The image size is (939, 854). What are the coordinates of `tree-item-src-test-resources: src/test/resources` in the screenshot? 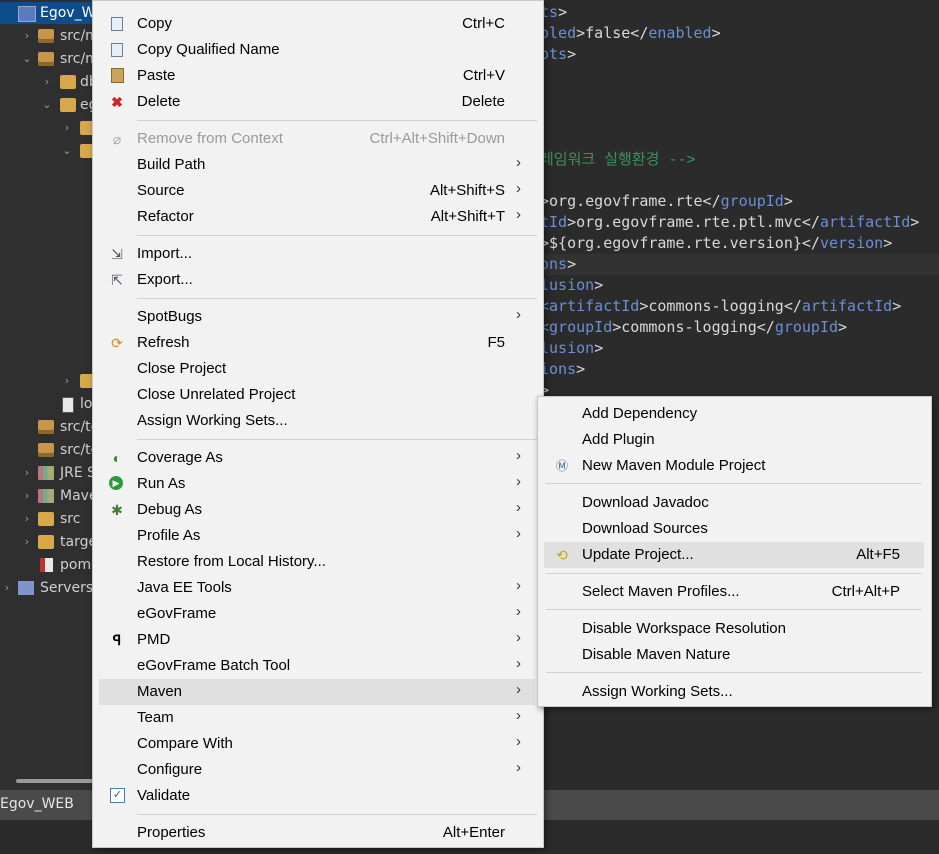 It's located at (48, 450).